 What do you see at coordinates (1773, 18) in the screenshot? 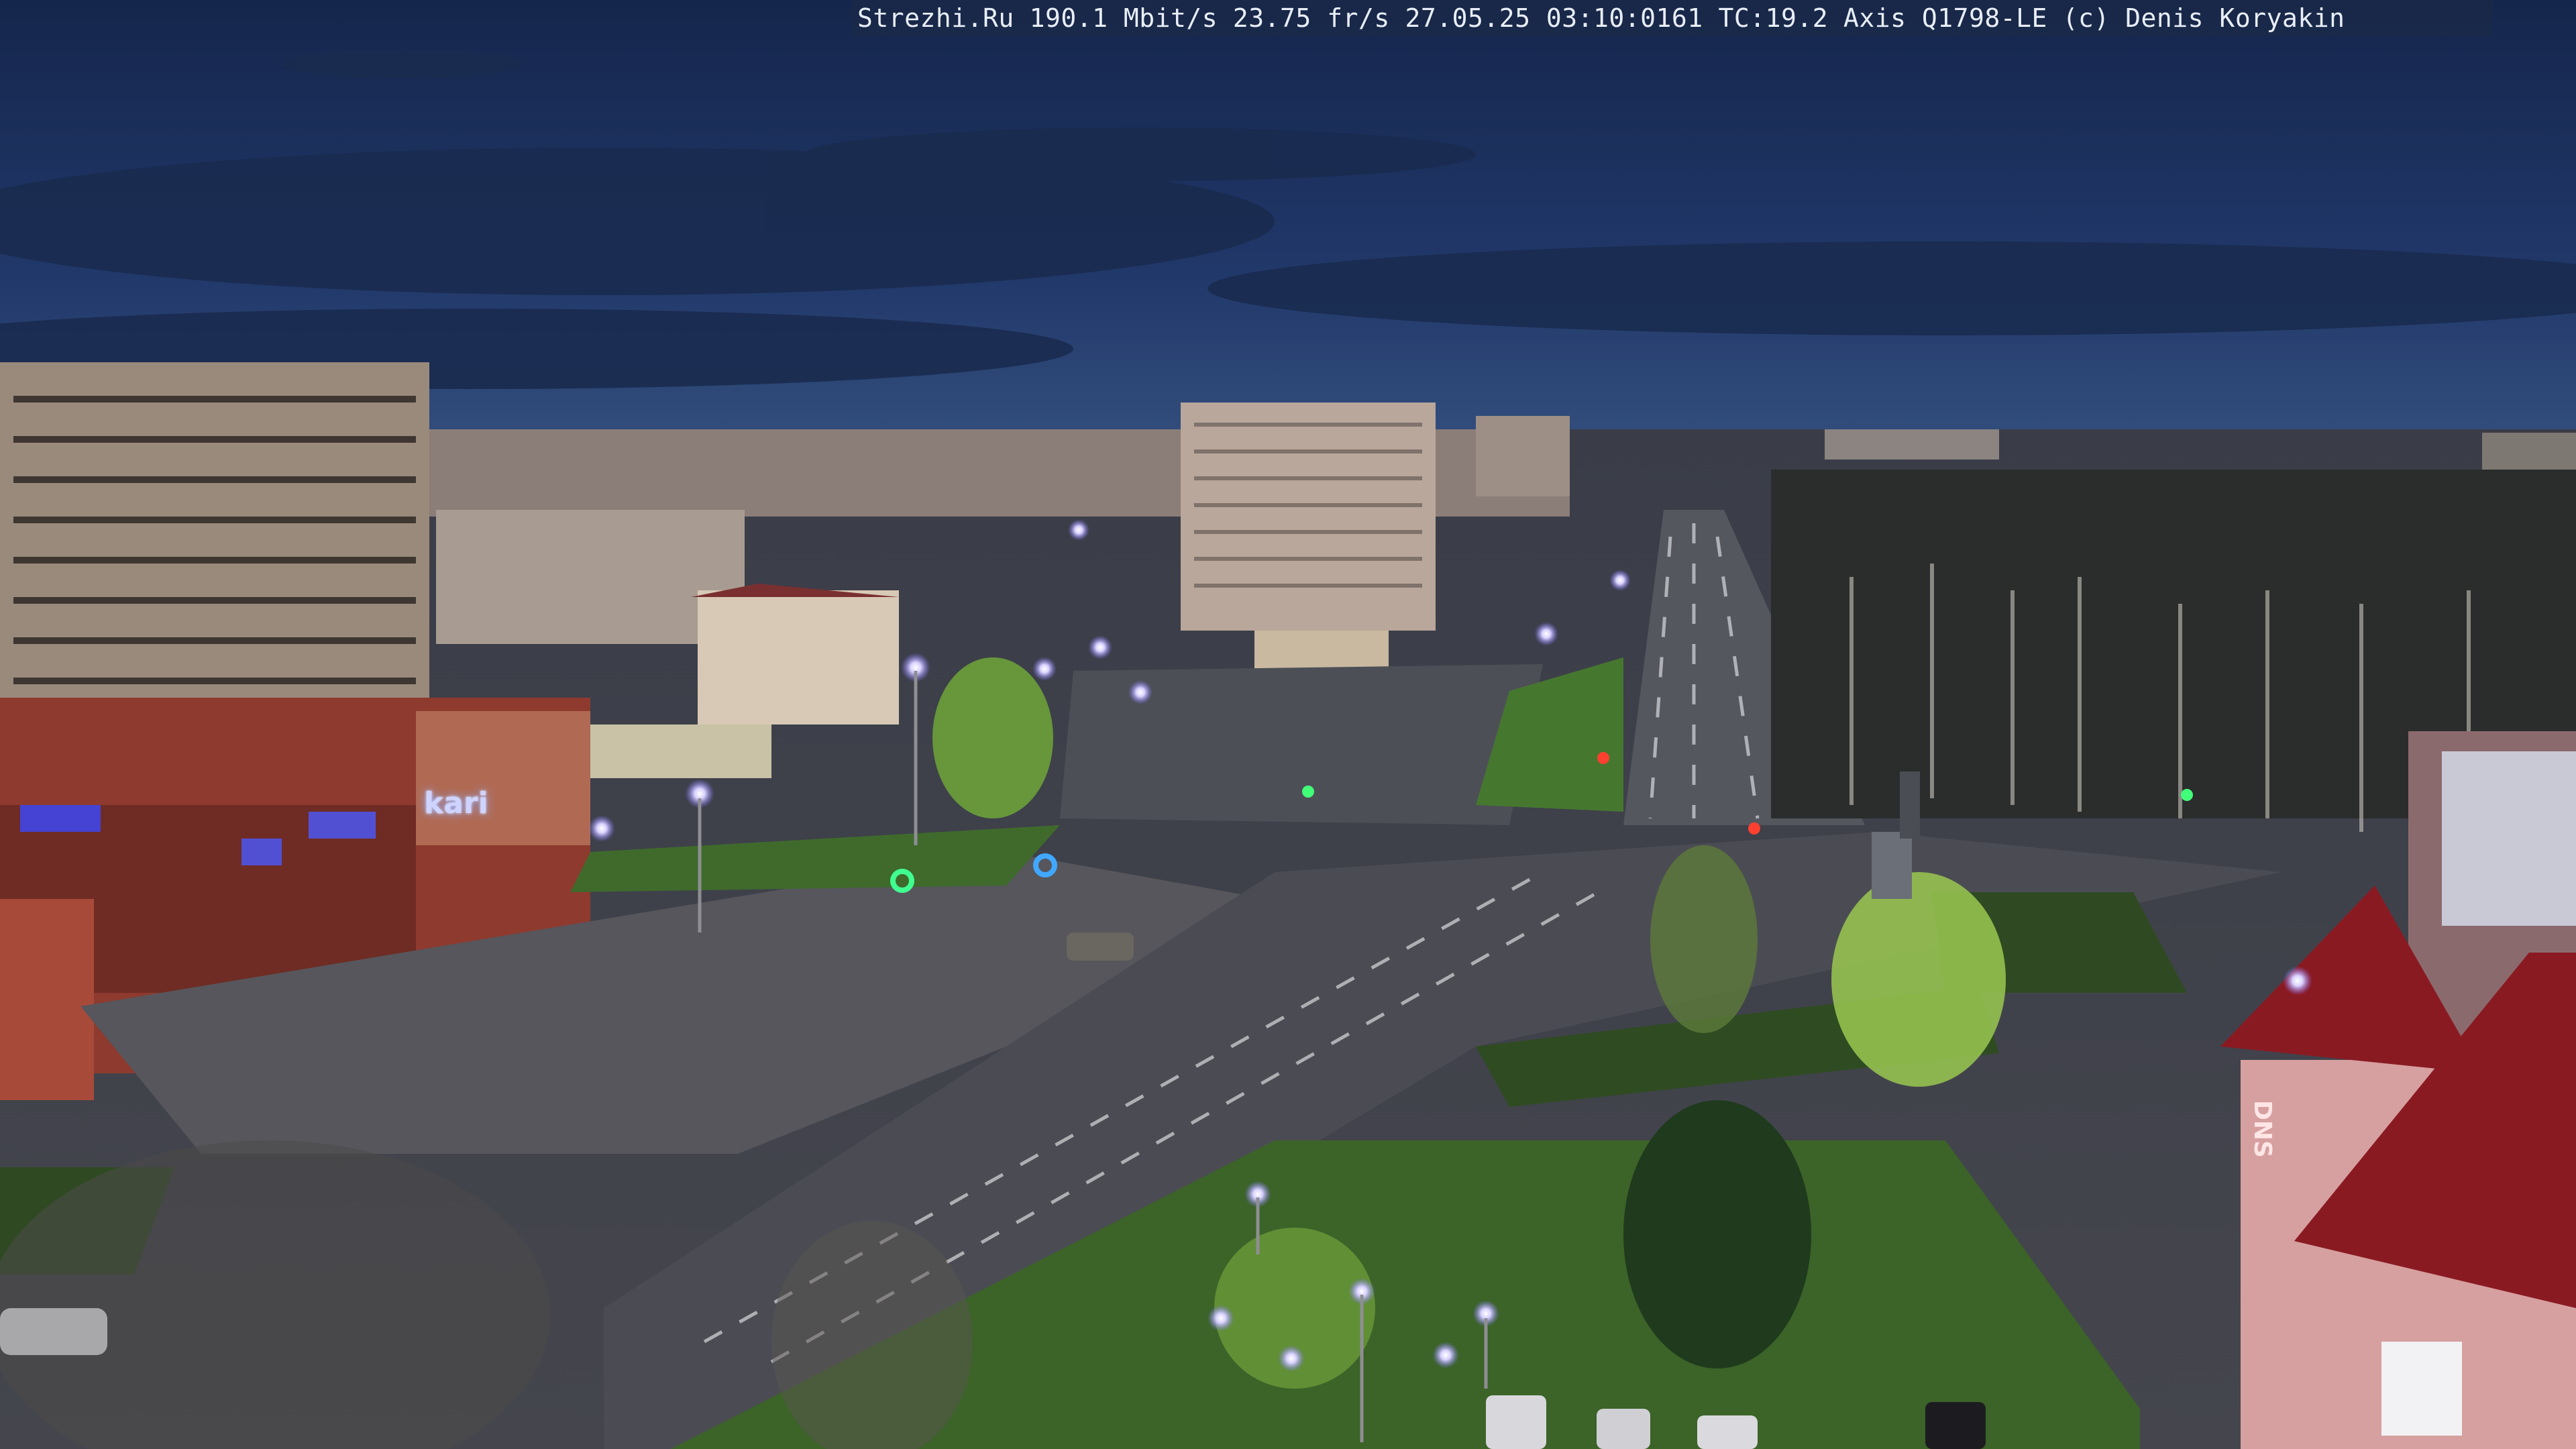
I see `overlay-tc: TC:19.2` at bounding box center [1773, 18].